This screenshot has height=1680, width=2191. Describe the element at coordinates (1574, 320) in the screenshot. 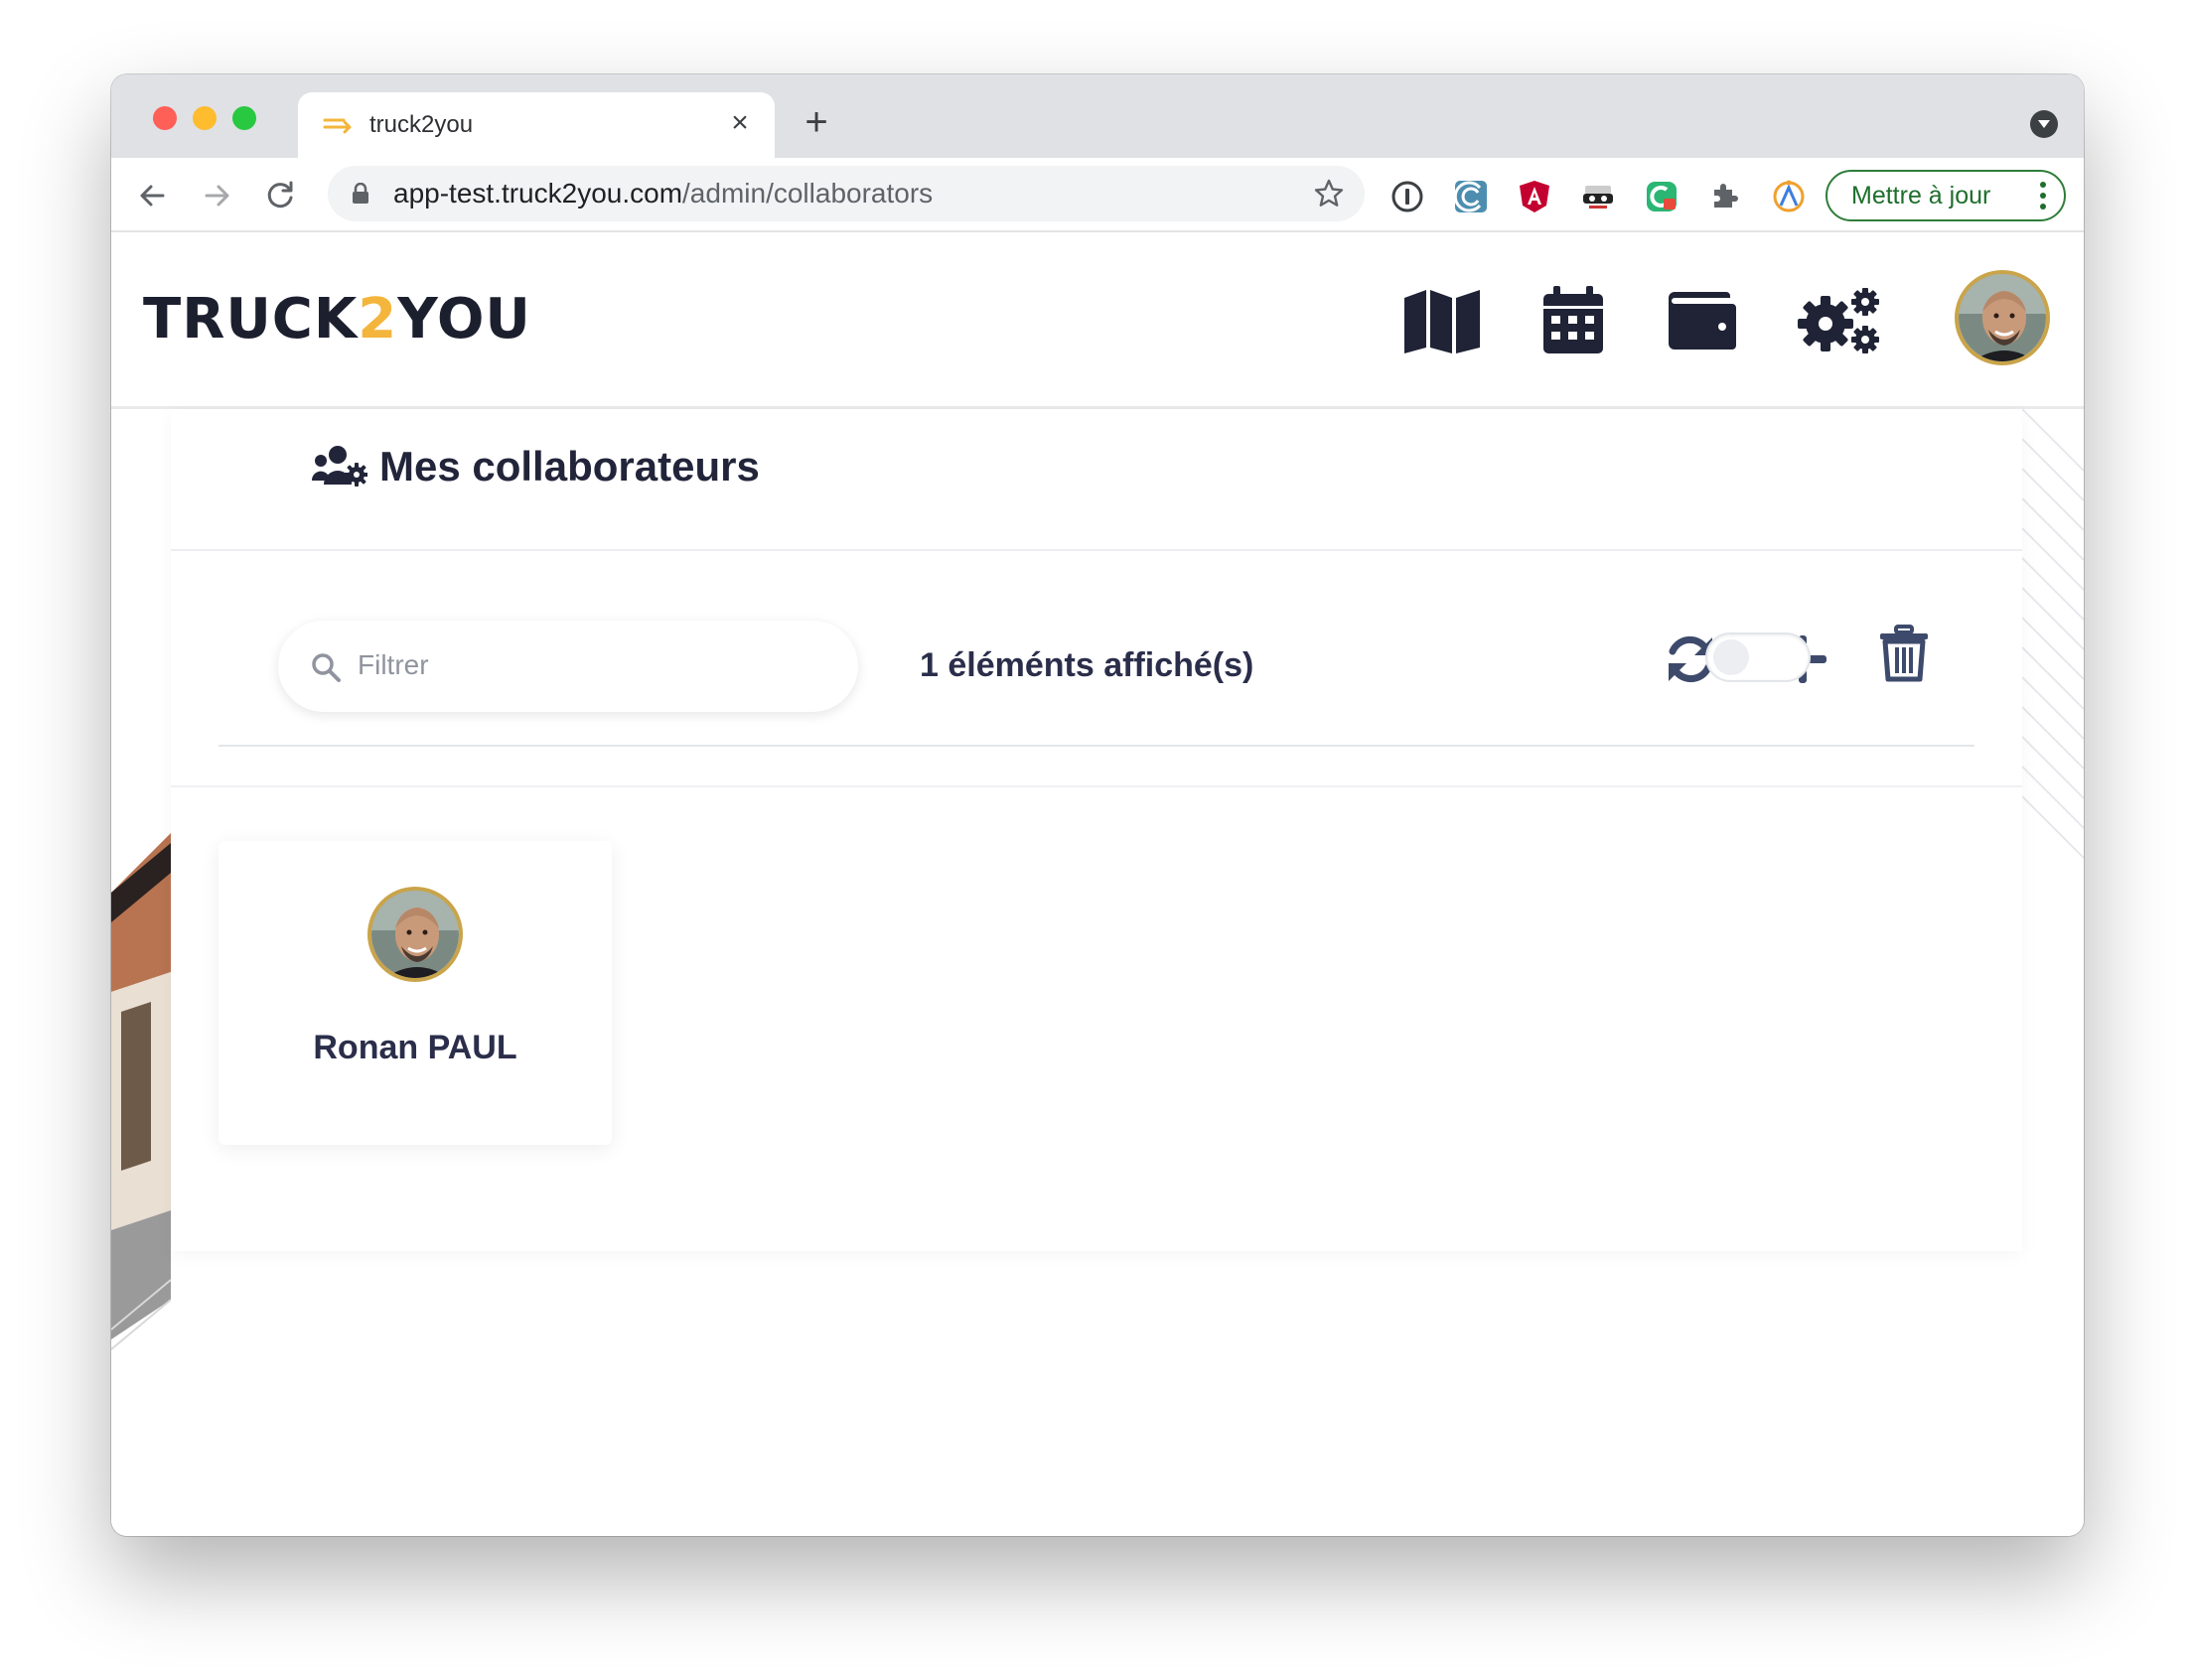

I see `calendar-icon` at that location.